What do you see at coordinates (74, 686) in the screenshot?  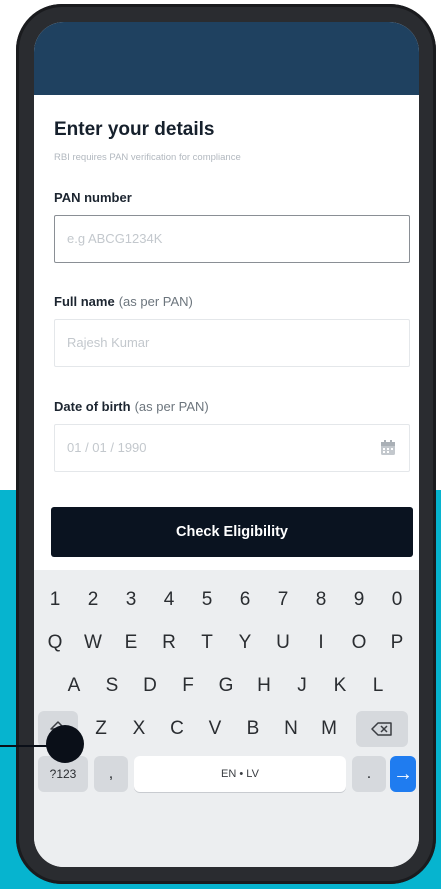 I see `key-a: A` at bounding box center [74, 686].